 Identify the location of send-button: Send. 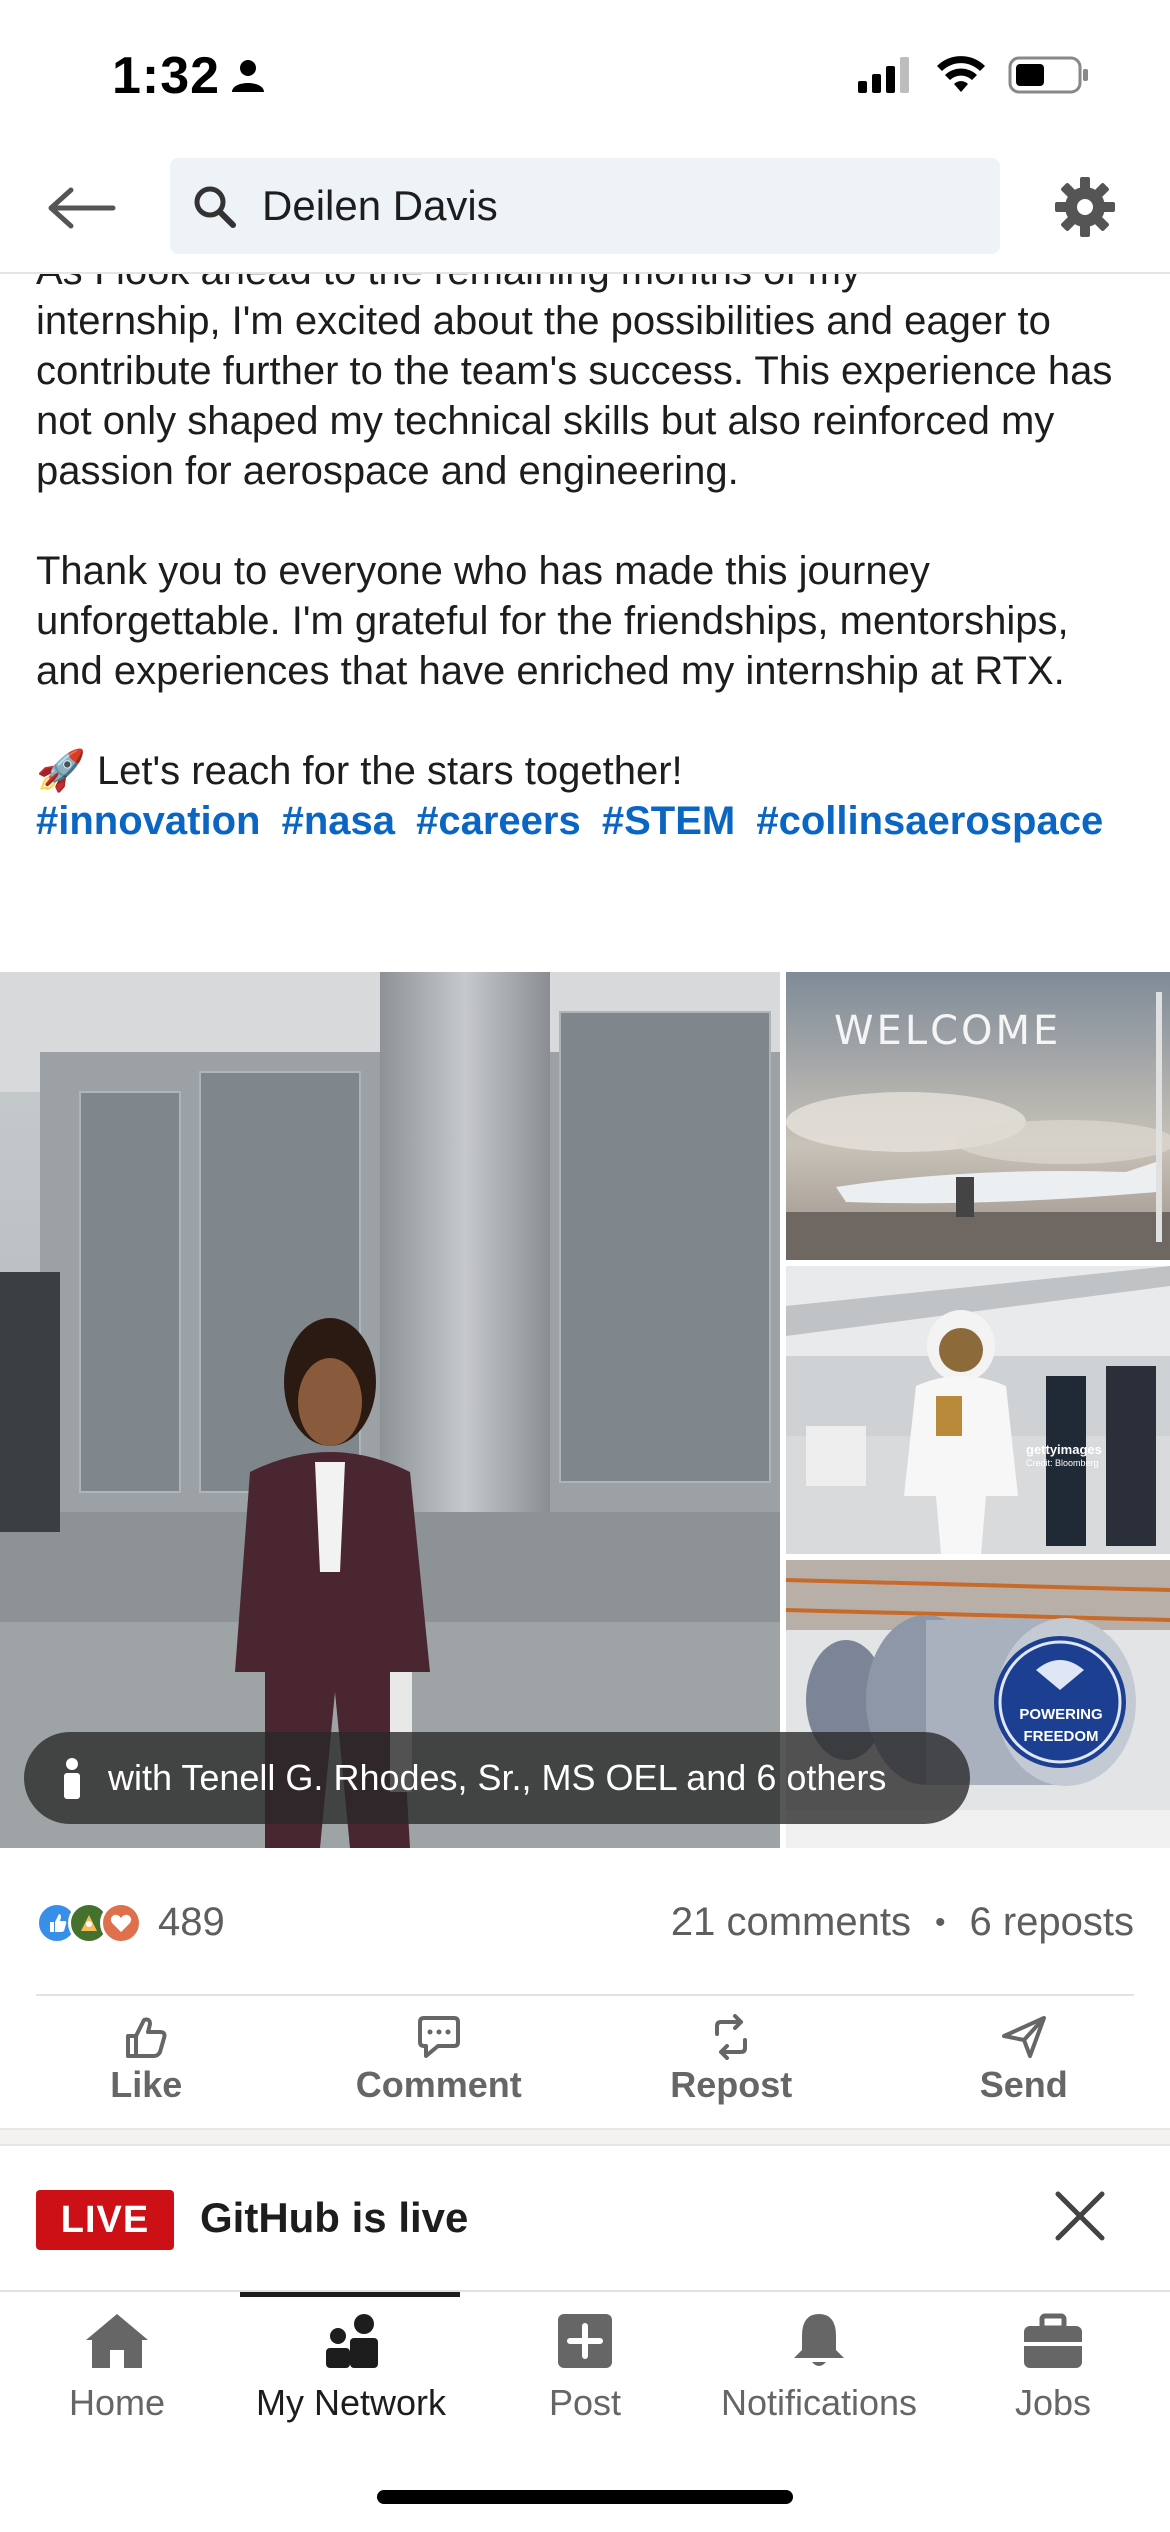
(1024, 2060).